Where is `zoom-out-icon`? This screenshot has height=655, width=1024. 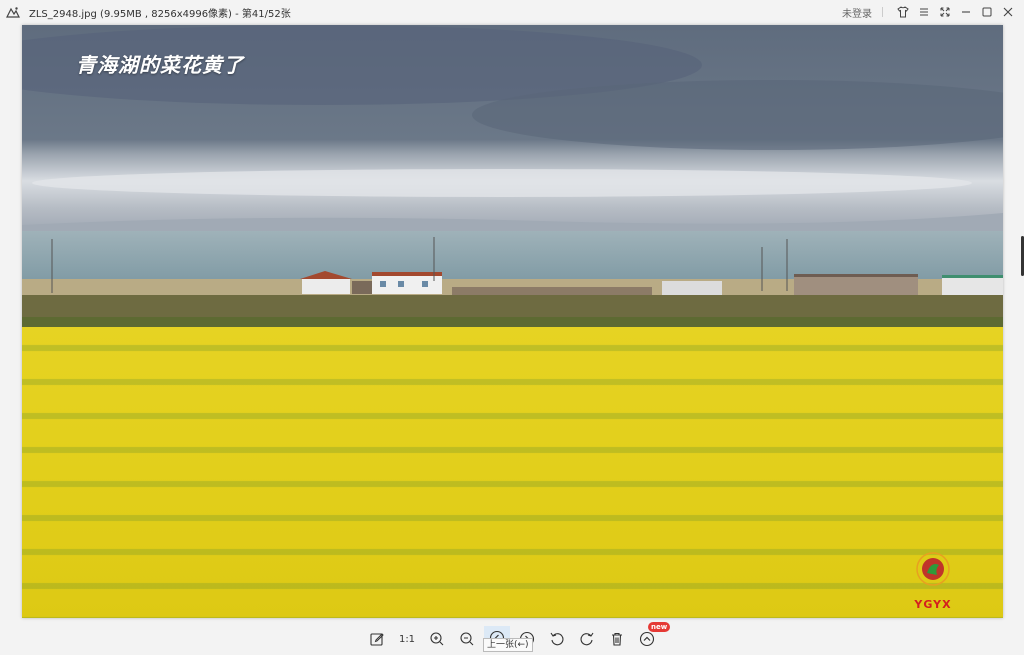
zoom-out-icon is located at coordinates (467, 639).